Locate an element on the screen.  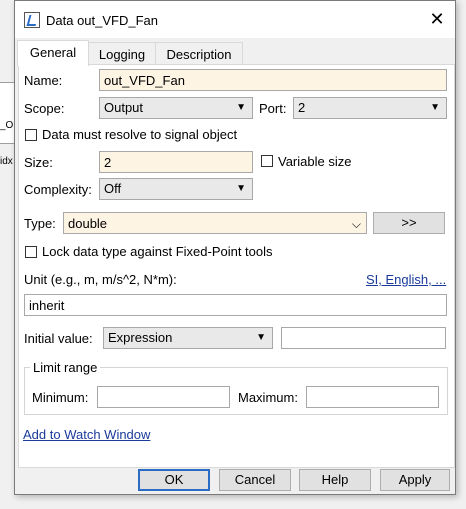
close-button: ✕ is located at coordinates (437, 19).